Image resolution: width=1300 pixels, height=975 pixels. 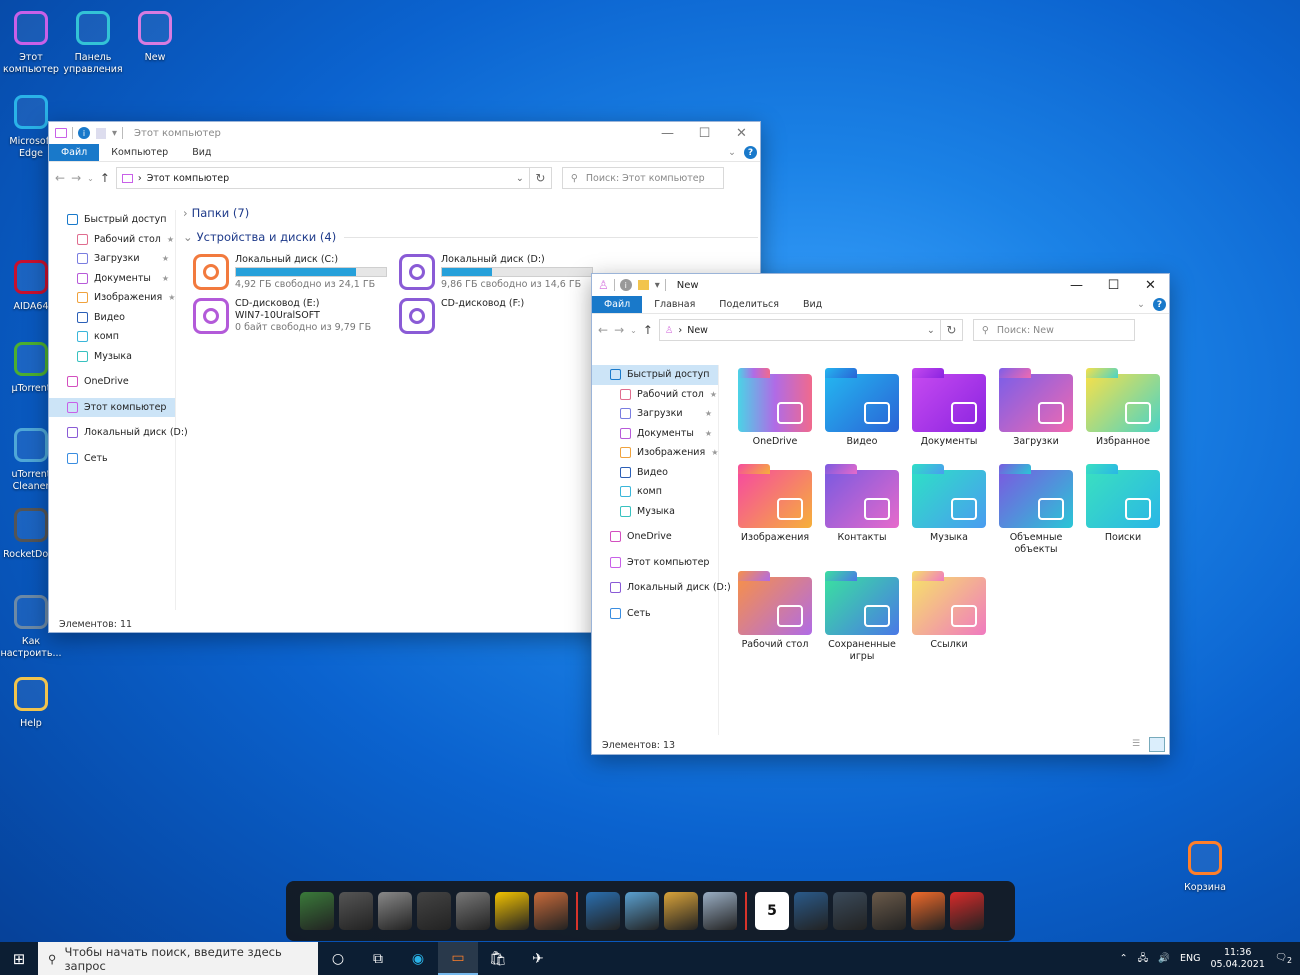 I want to click on customize-qat-icon: ▾, so click(x=657, y=285).